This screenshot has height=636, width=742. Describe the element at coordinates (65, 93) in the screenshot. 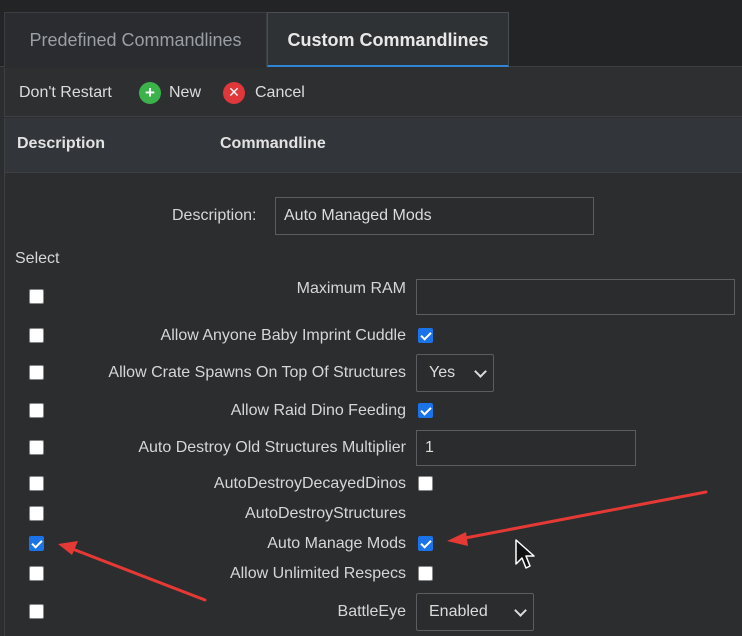

I see `dont-restart-button: Don't Restart` at that location.